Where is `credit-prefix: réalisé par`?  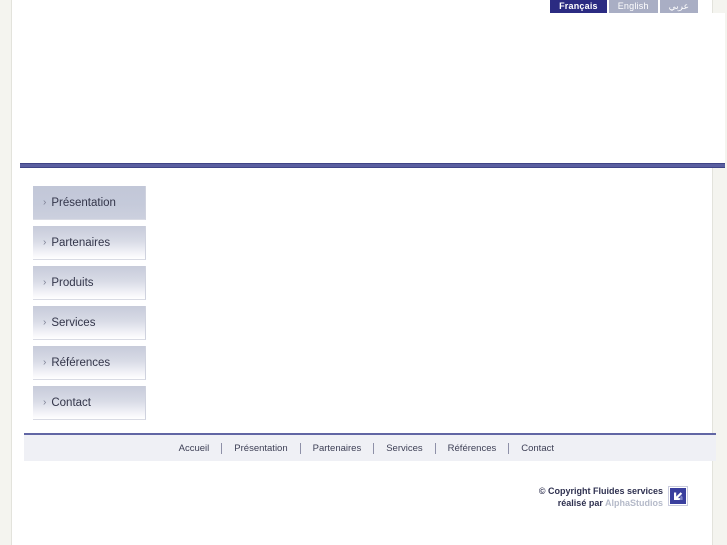 credit-prefix: réalisé par is located at coordinates (581, 503).